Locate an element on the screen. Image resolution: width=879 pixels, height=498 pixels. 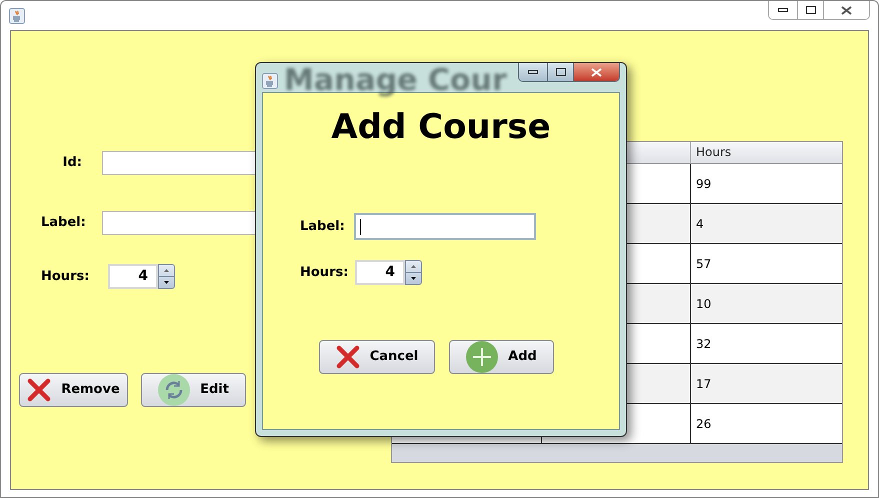
table-cell-text: 99 is located at coordinates (703, 184).